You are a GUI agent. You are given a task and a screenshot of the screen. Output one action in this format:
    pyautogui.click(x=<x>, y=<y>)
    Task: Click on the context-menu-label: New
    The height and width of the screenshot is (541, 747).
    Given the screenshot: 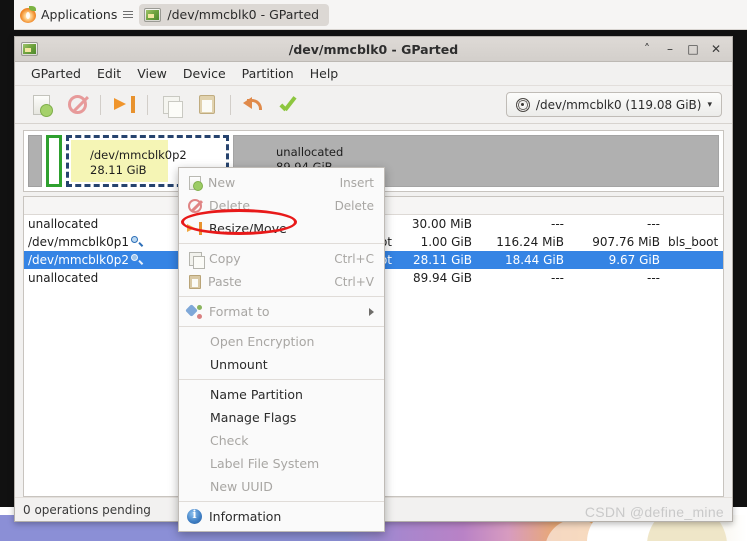 What is the action you would take?
    pyautogui.click(x=222, y=182)
    